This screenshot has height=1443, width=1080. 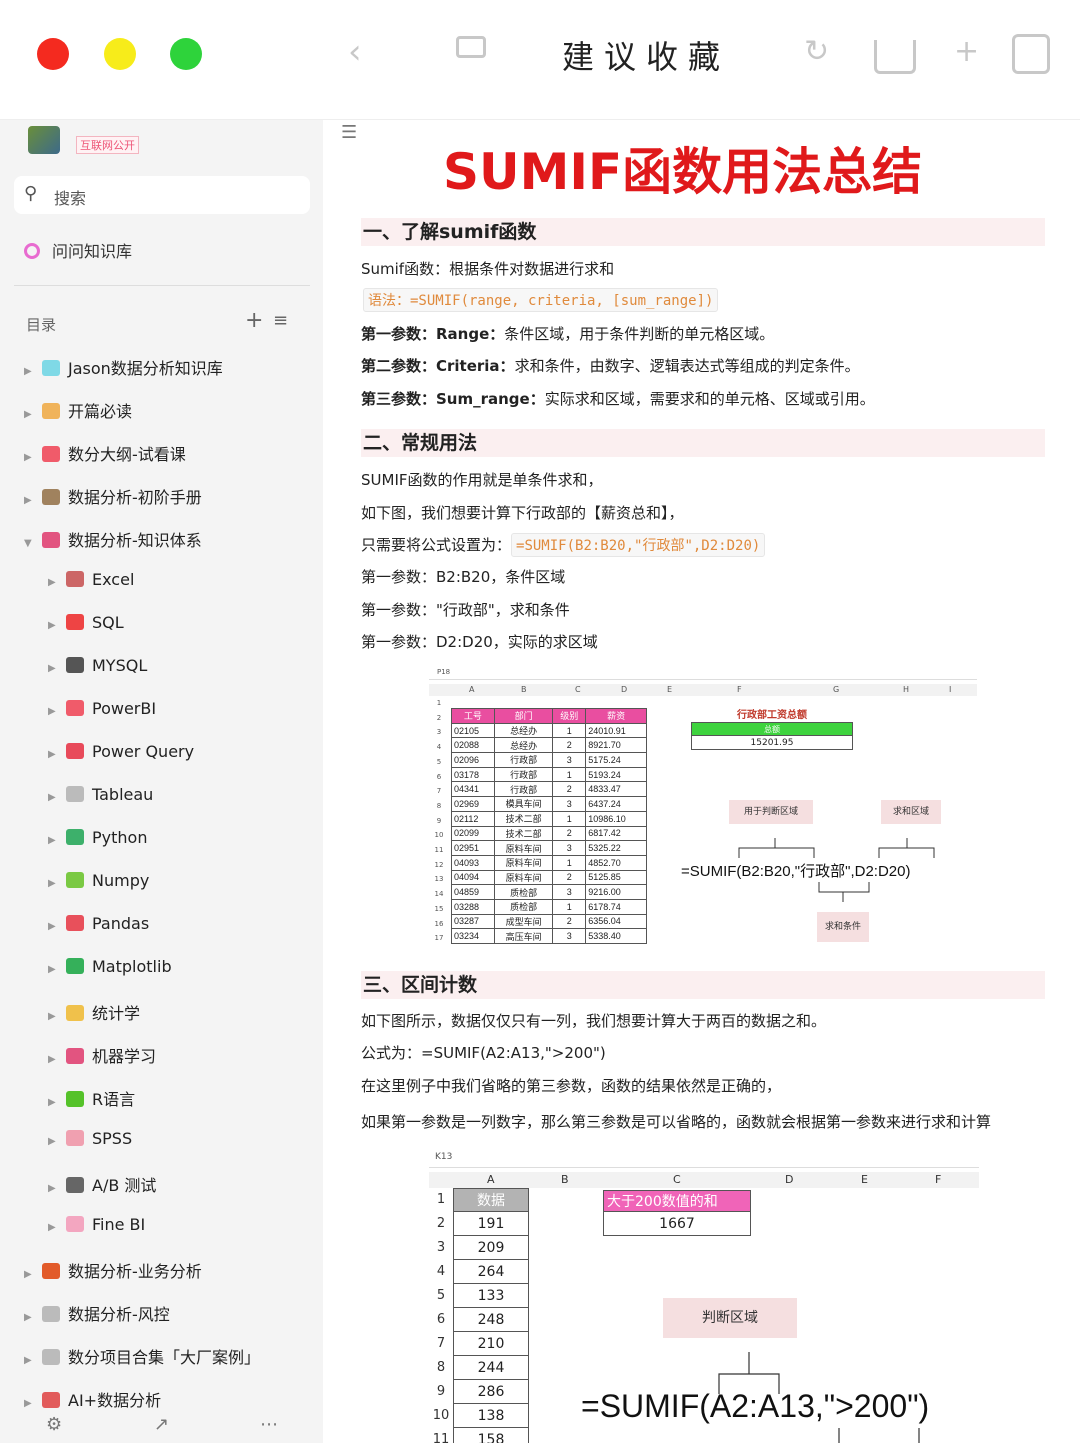 I want to click on minimize-window-button, so click(x=120, y=54).